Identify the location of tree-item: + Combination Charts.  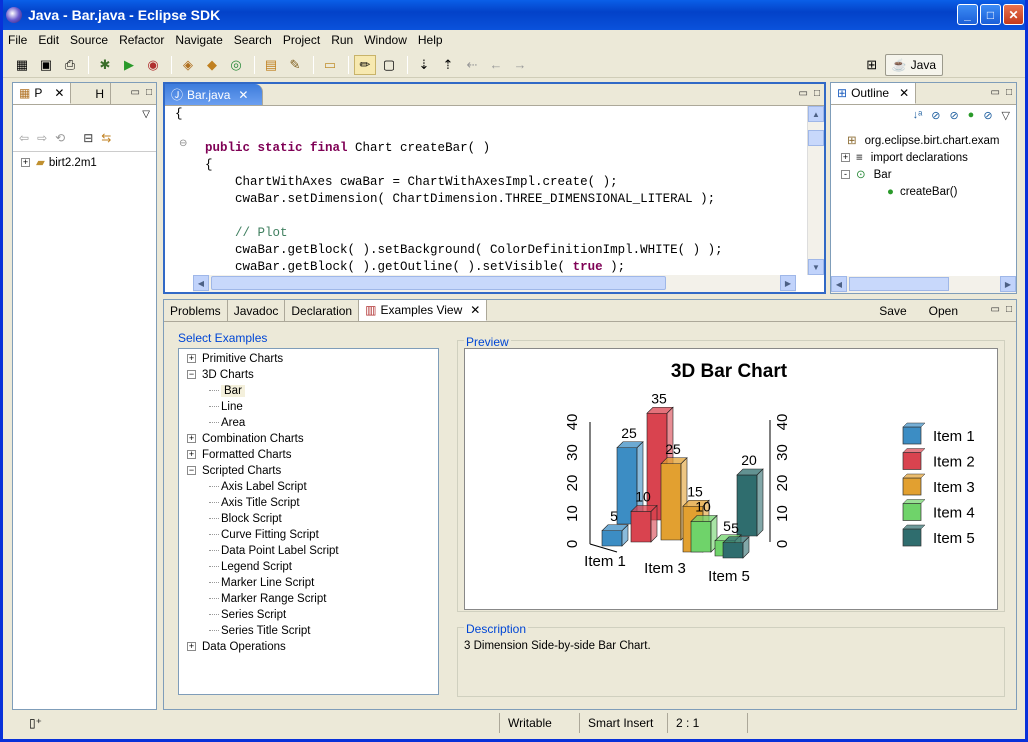
(245, 439).